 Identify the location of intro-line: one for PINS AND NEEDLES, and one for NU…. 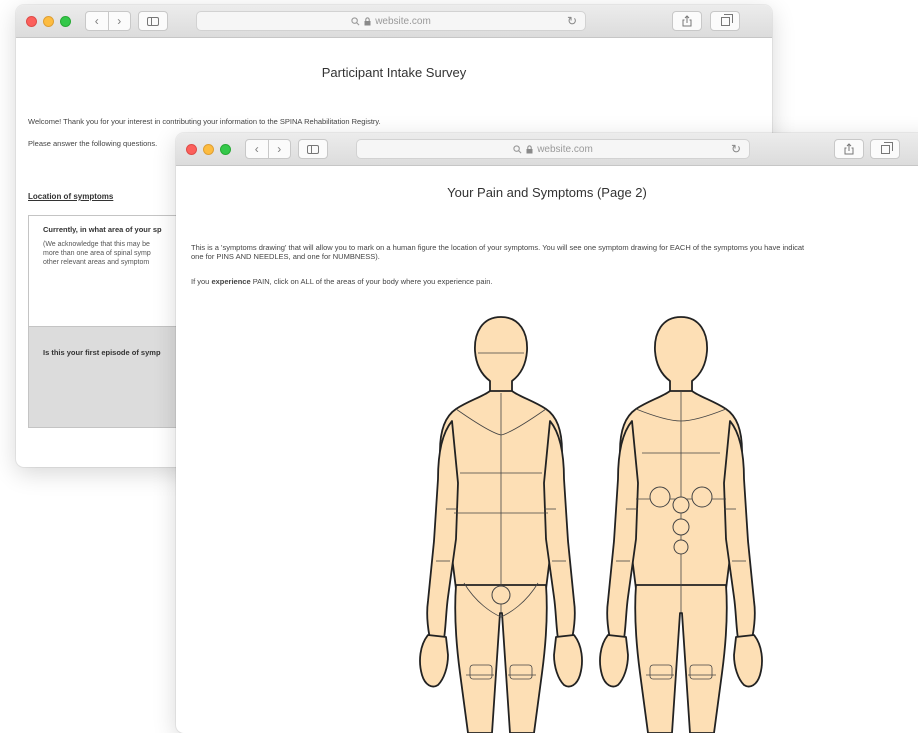
(285, 256).